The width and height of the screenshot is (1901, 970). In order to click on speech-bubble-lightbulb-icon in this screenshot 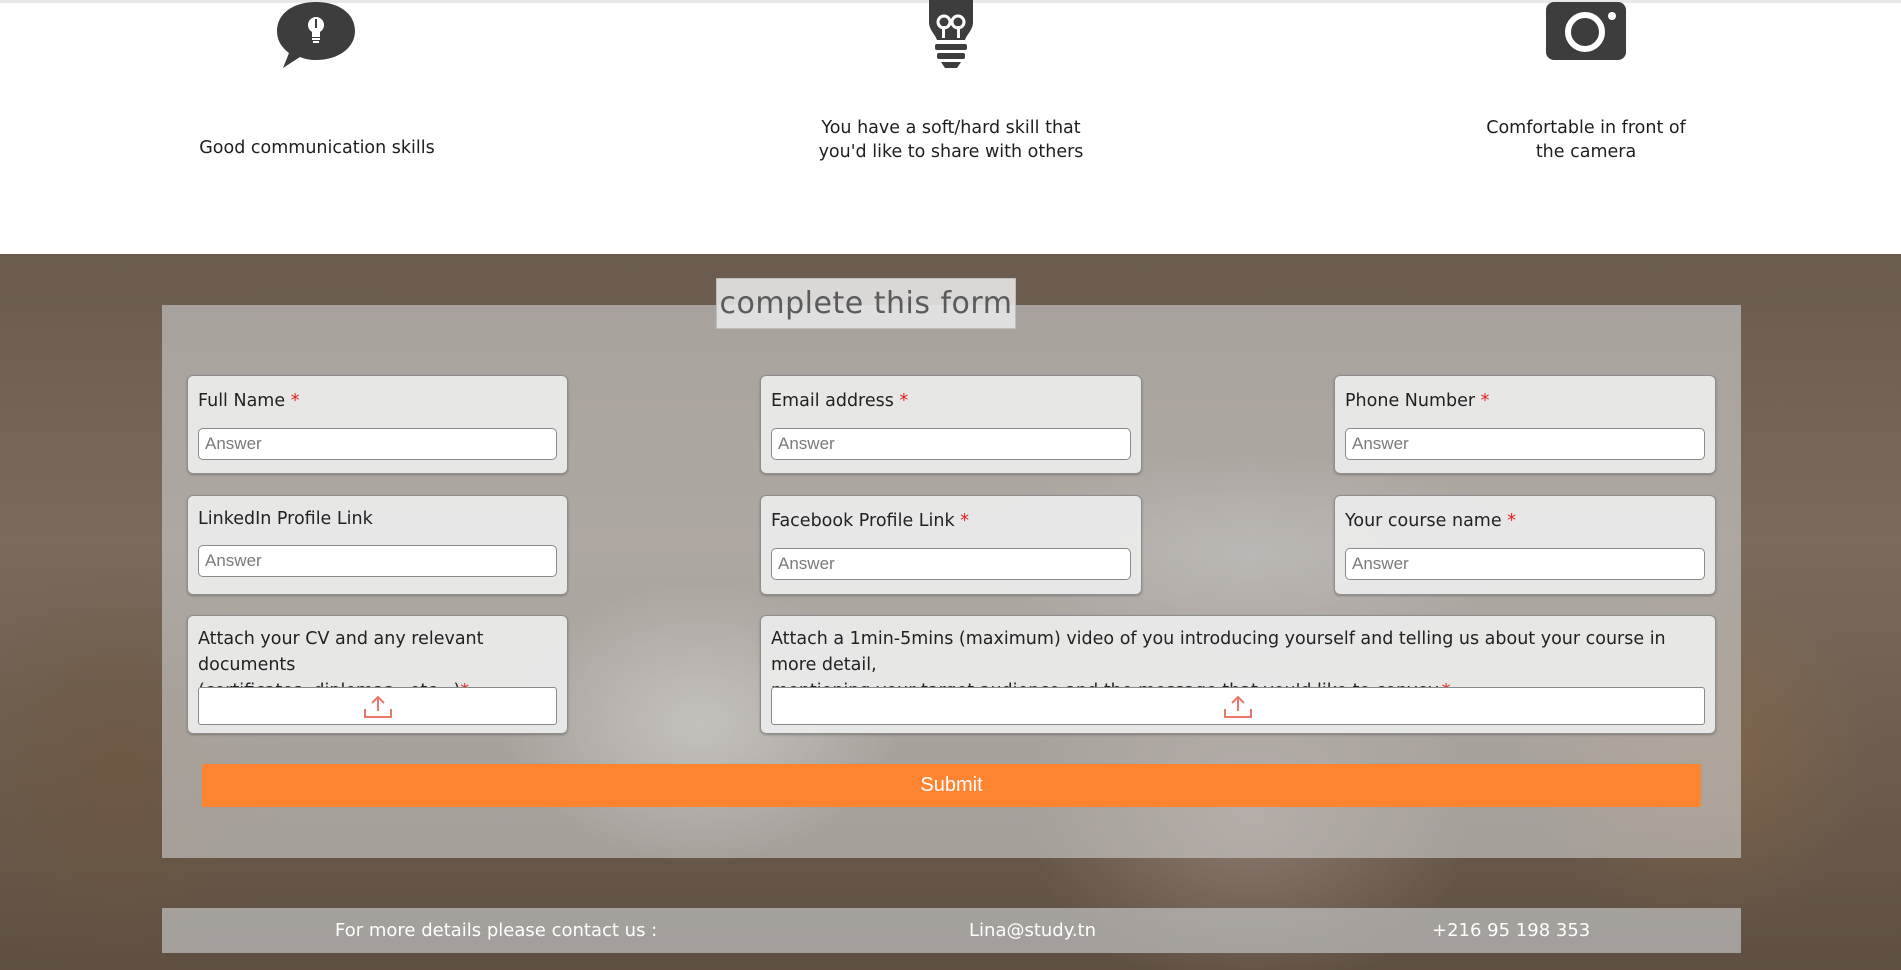, I will do `click(316, 39)`.